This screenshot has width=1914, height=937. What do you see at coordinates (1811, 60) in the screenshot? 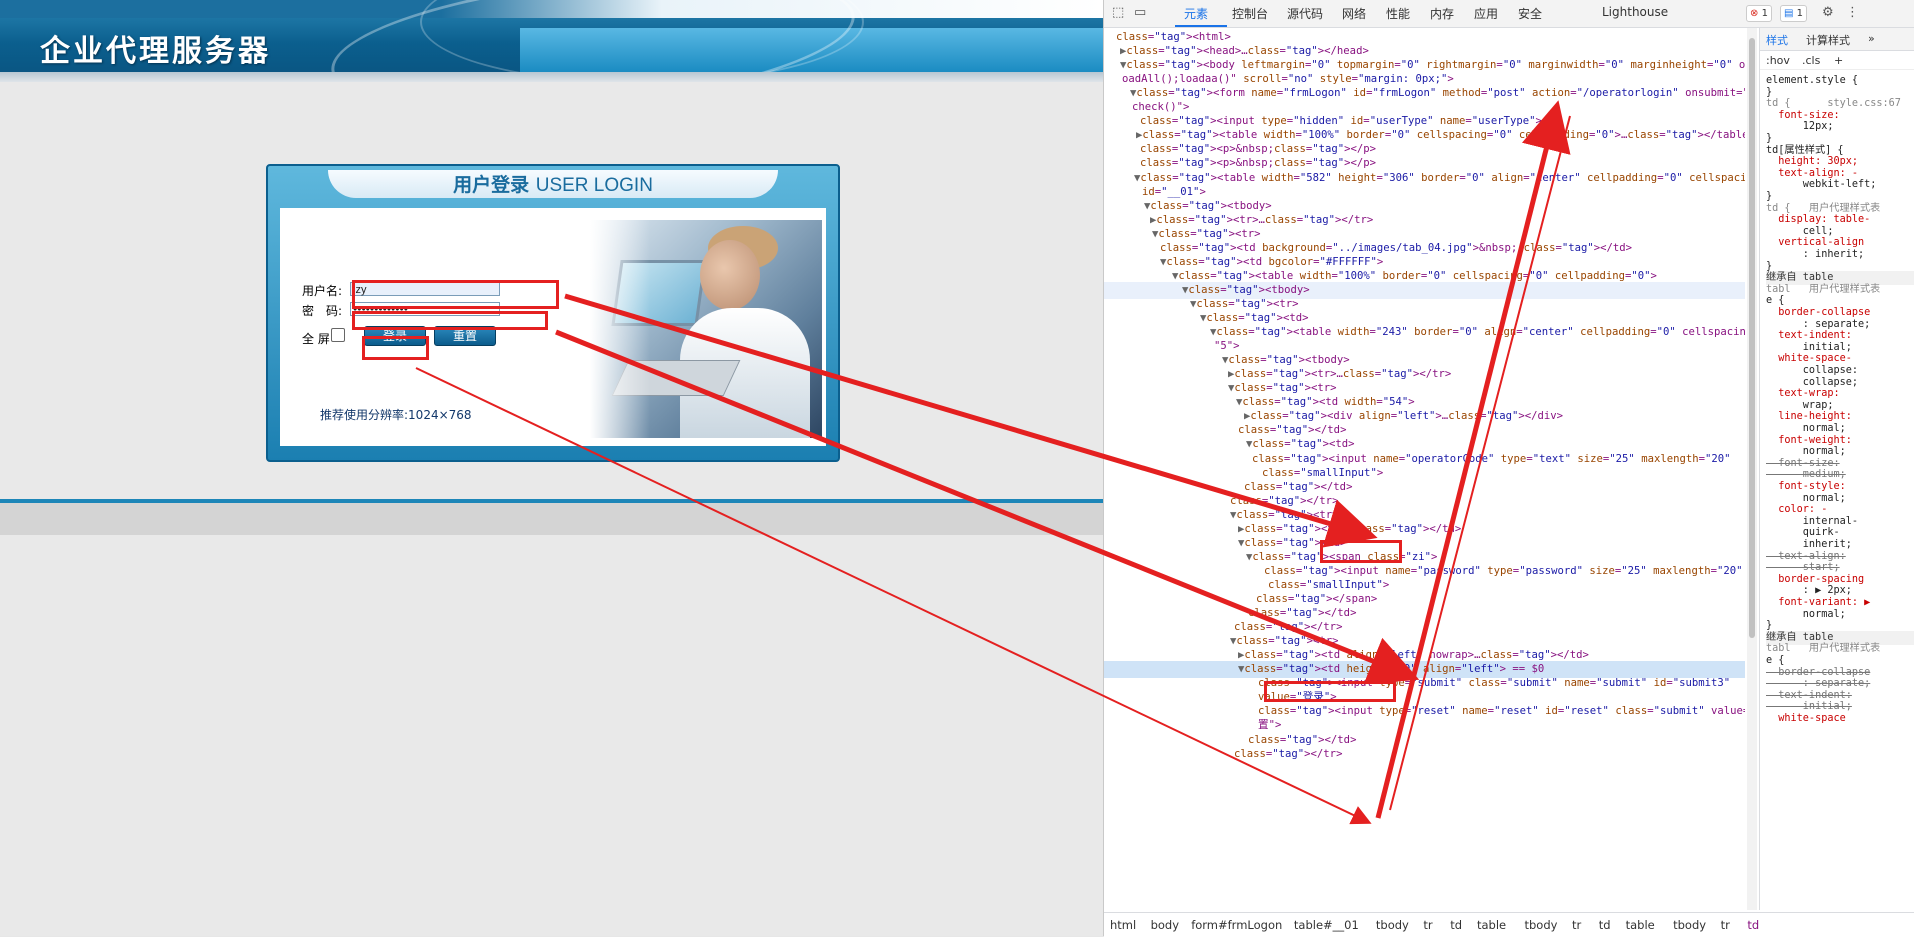
I see `cls-button: .cls` at bounding box center [1811, 60].